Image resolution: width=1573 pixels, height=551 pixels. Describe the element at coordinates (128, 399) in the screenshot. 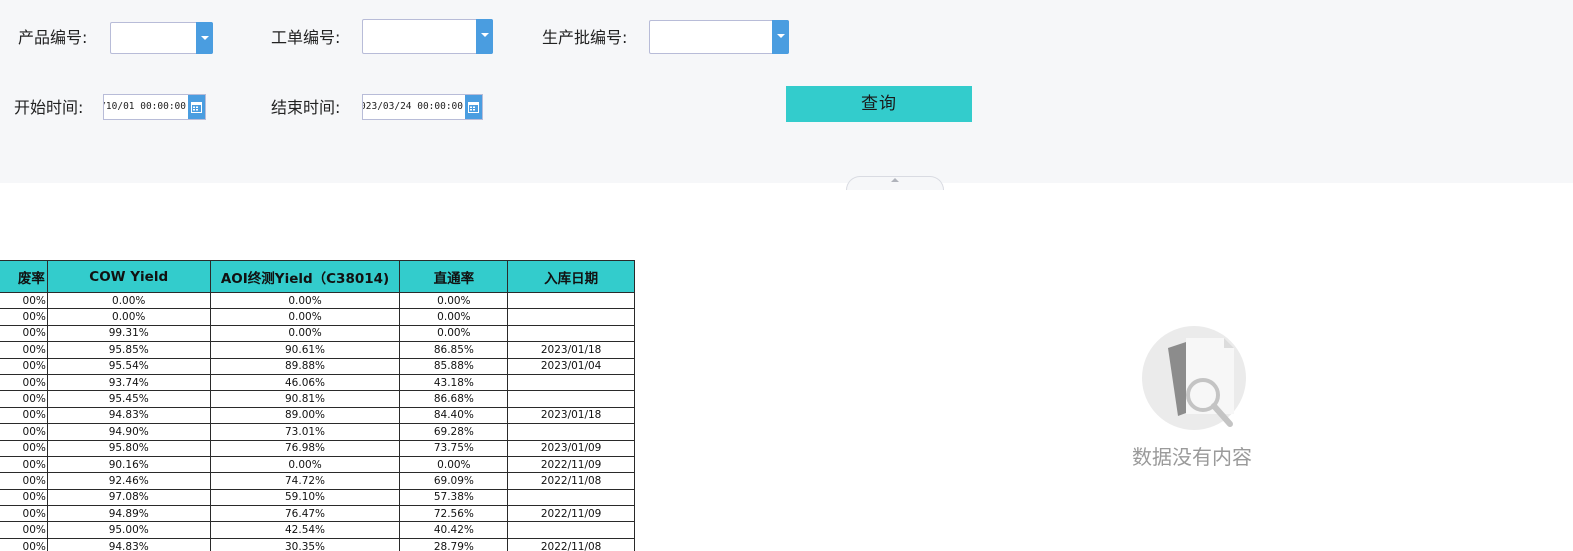

I see `table-cell: 95.45%` at that location.